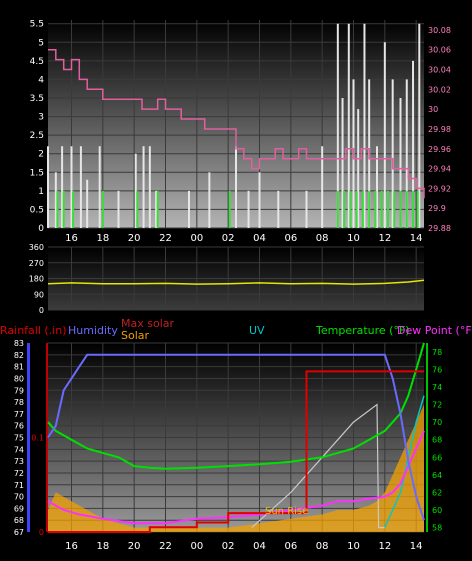 The image size is (472, 561). I want to click on temperature-tick-label: 60, so click(437, 510).